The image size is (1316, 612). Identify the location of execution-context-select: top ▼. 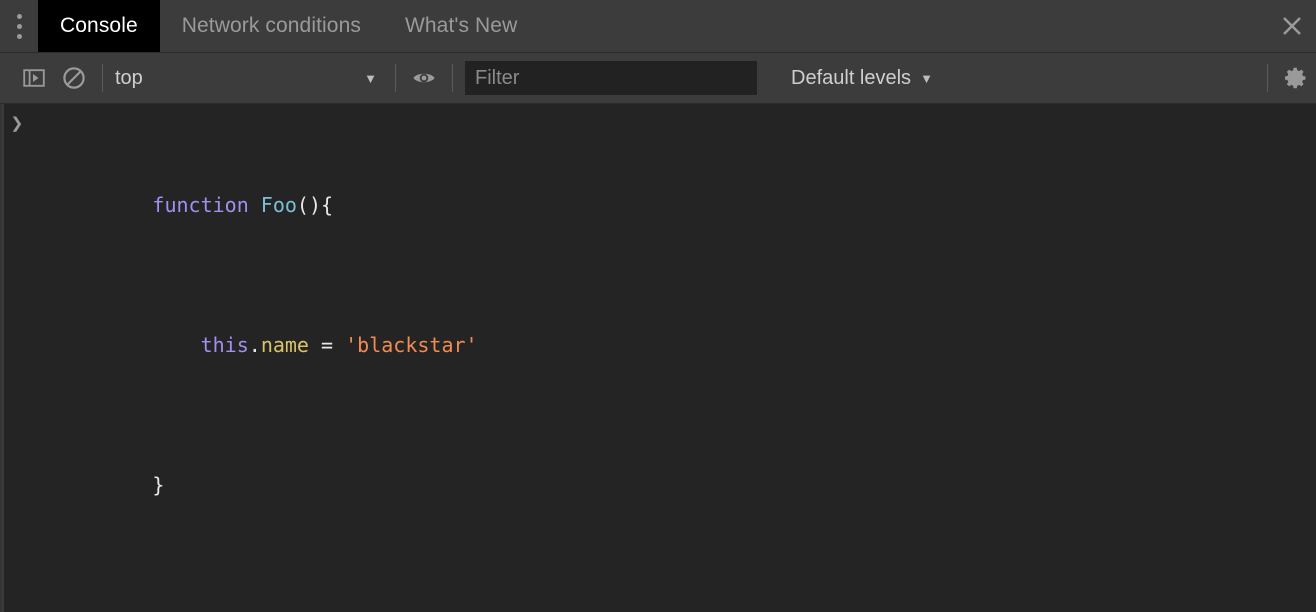
(249, 78).